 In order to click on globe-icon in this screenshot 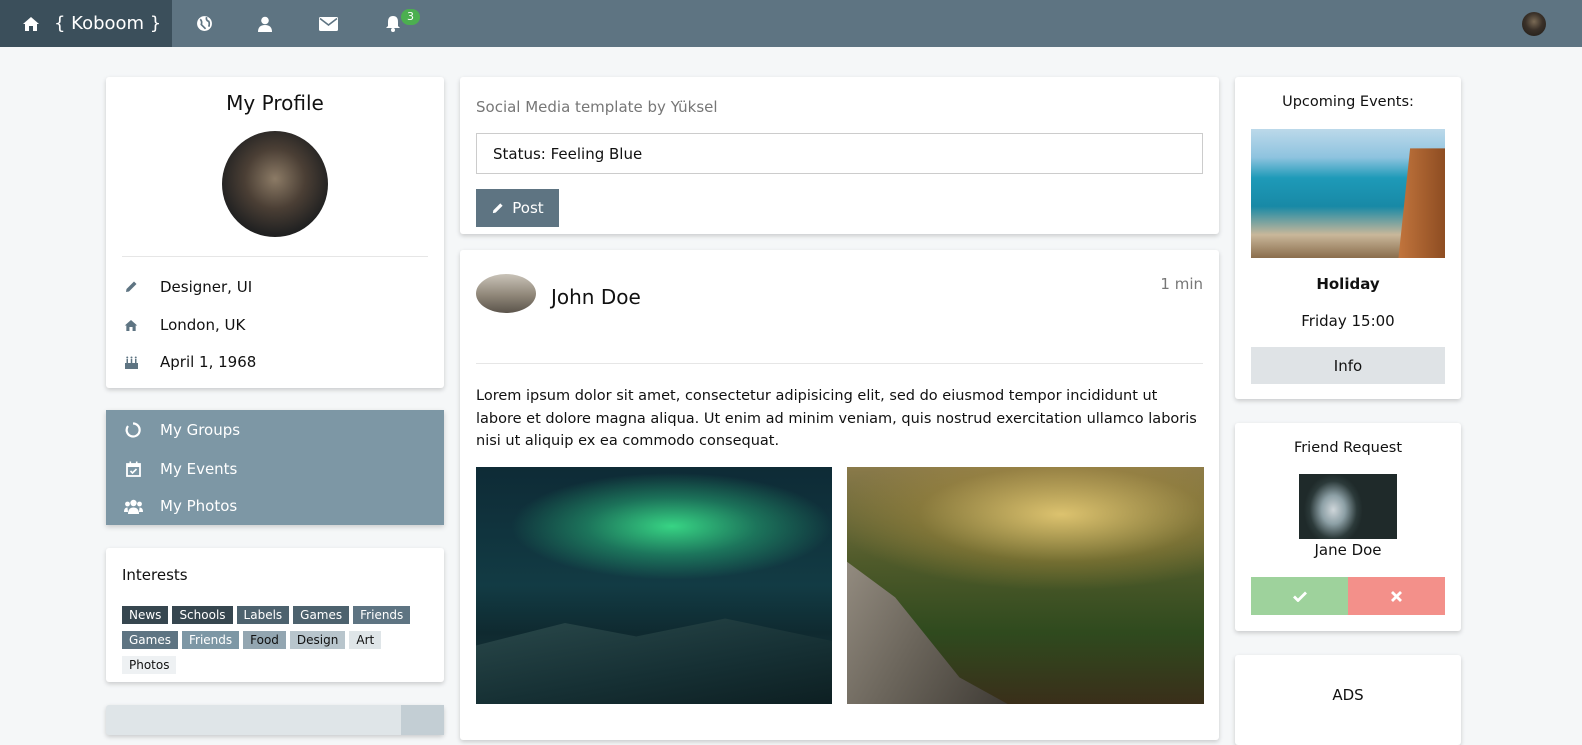, I will do `click(204, 23)`.